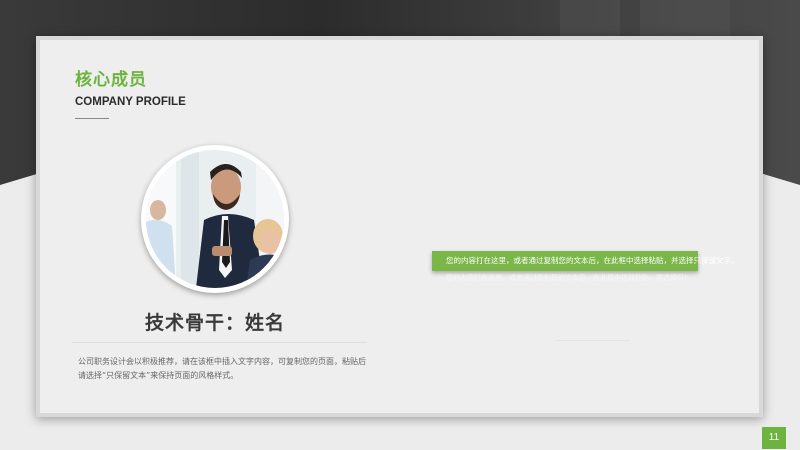  I want to click on member-photo, so click(215, 219).